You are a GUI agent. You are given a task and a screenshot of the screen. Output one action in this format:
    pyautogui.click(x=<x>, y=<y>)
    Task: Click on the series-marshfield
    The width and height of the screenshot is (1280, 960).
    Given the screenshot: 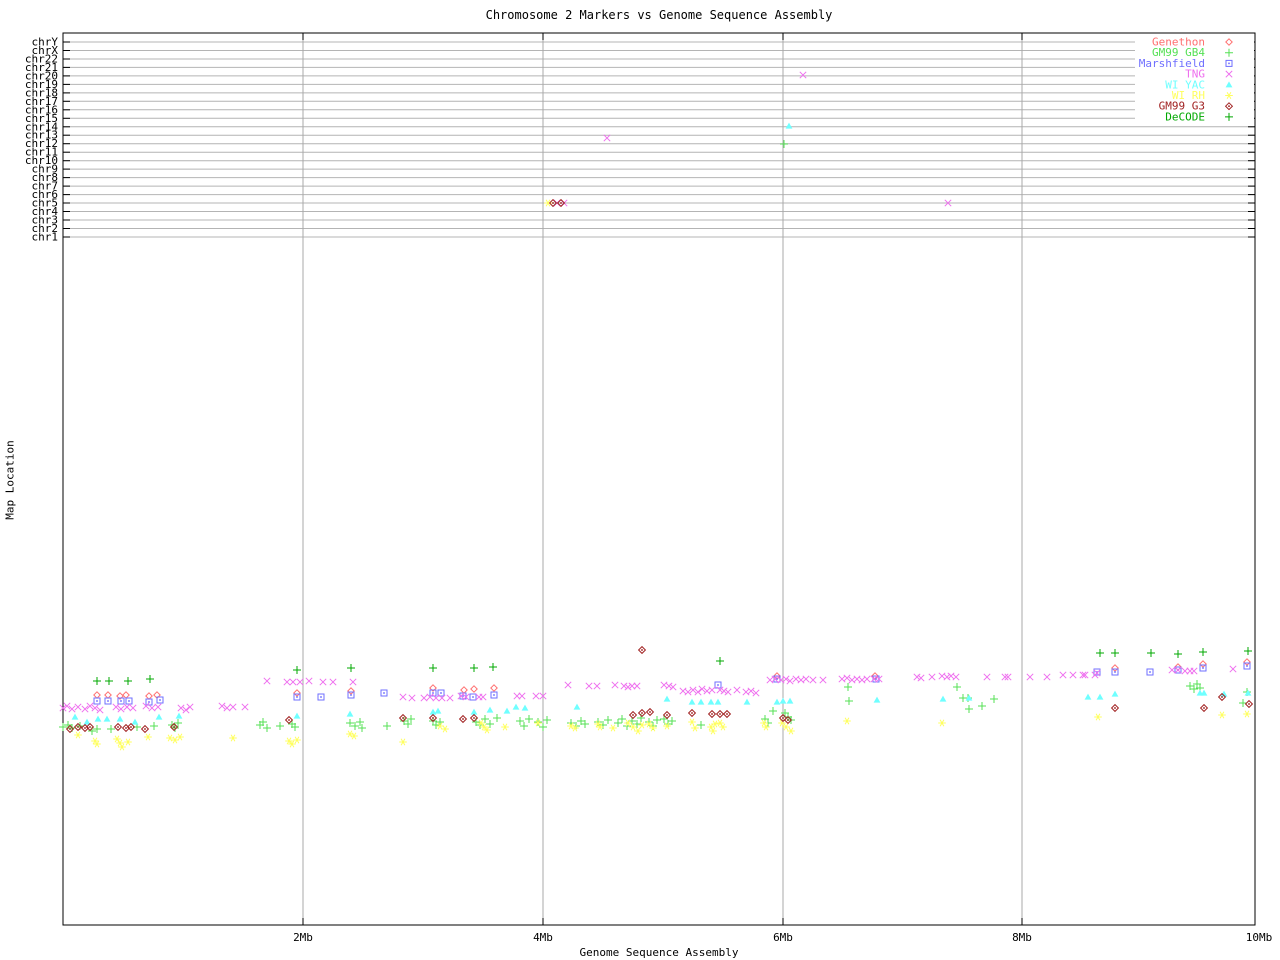 What is the action you would take?
    pyautogui.click(x=672, y=684)
    